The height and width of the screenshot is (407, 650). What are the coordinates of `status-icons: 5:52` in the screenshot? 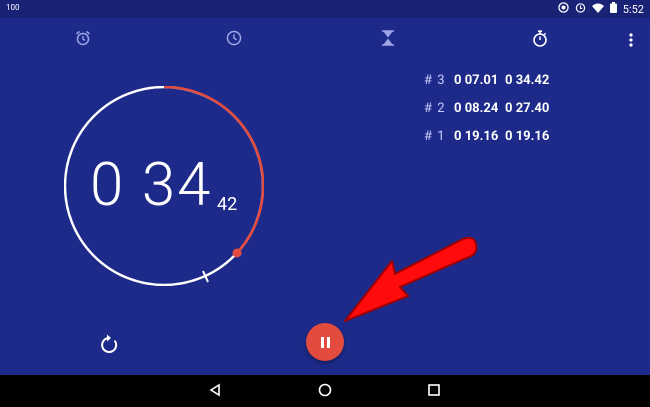 It's located at (601, 9).